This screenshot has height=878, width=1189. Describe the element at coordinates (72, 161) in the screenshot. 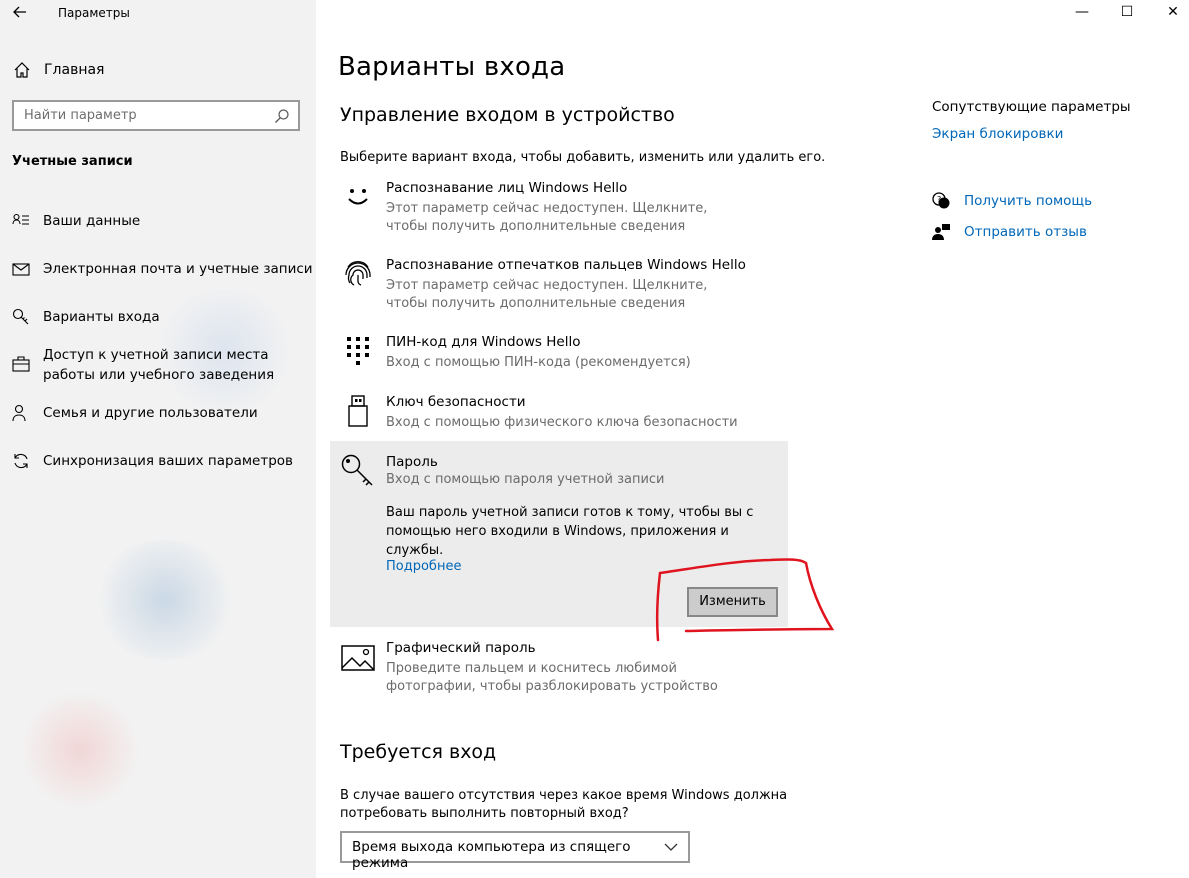

I see `sidebar-section-title: Учетные записи` at that location.